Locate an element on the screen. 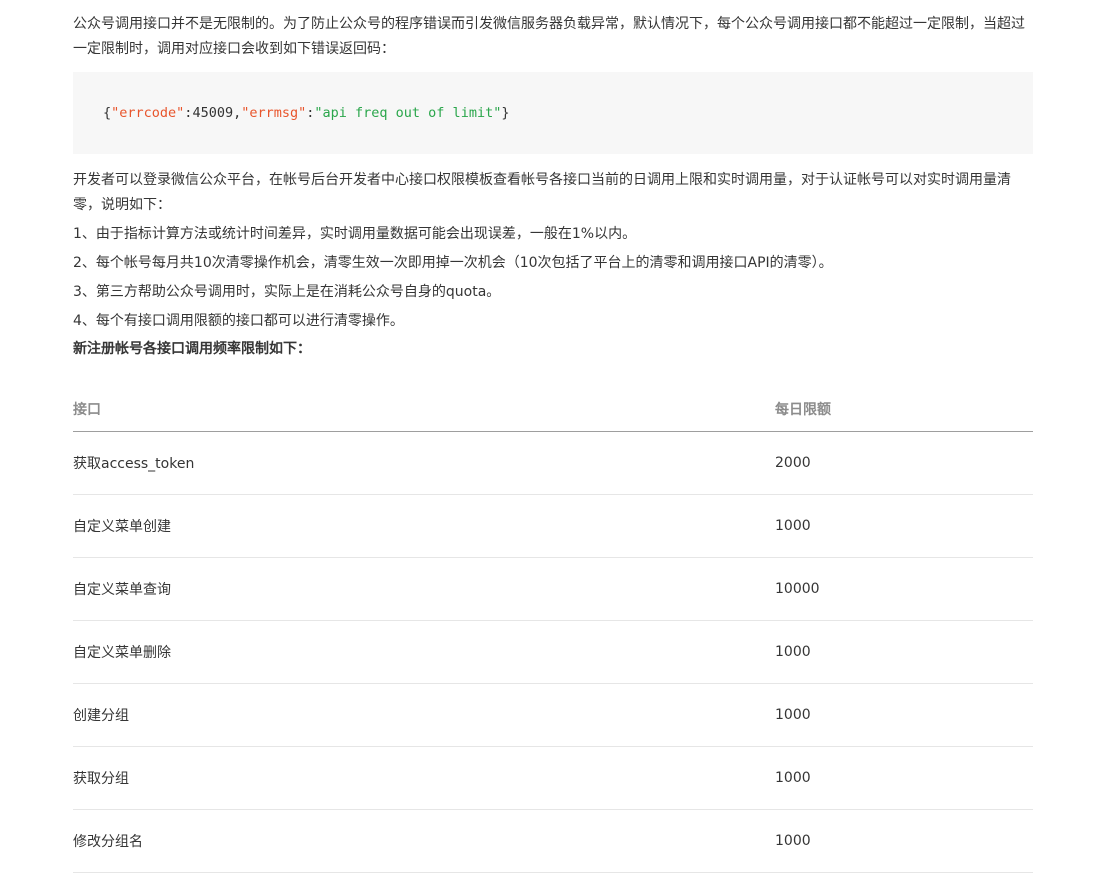 The width and height of the screenshot is (1095, 873). table-row: 自定义菜单删除 1000 is located at coordinates (553, 652).